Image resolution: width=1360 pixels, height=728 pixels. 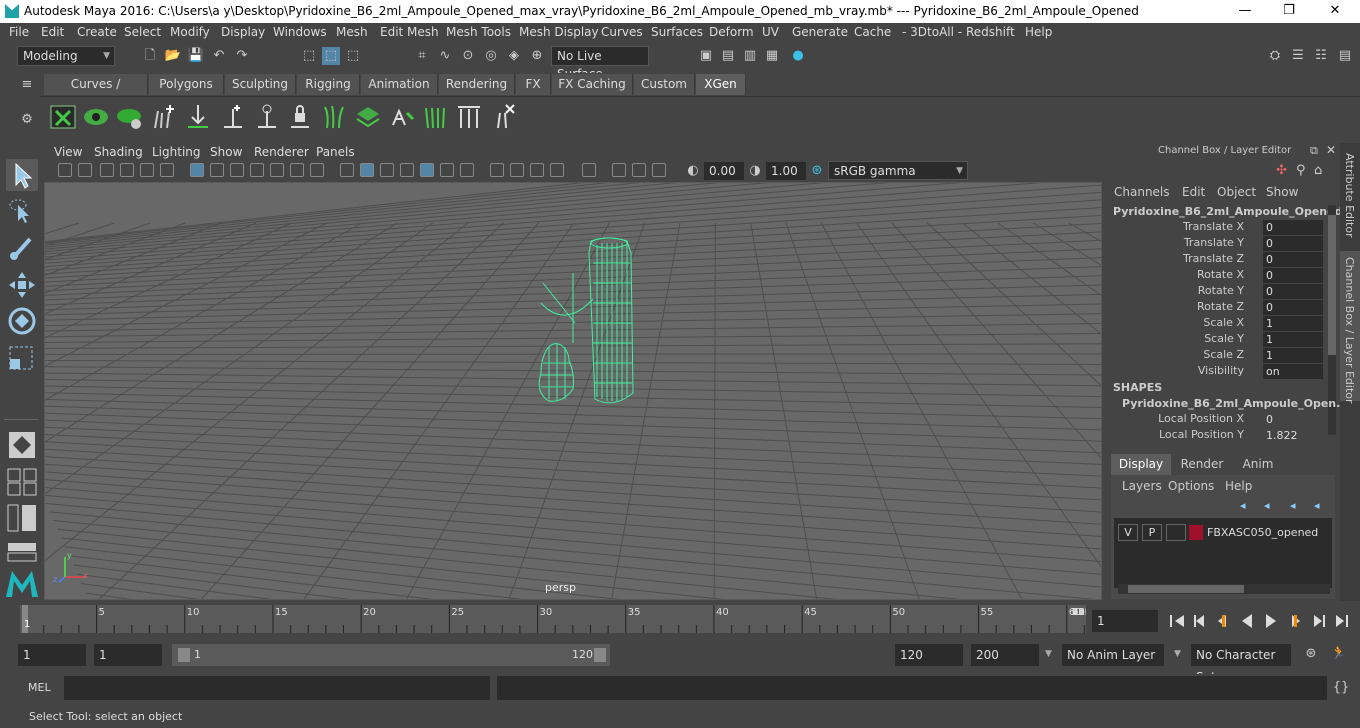 What do you see at coordinates (190, 32) in the screenshot?
I see `menu-modify: Modify` at bounding box center [190, 32].